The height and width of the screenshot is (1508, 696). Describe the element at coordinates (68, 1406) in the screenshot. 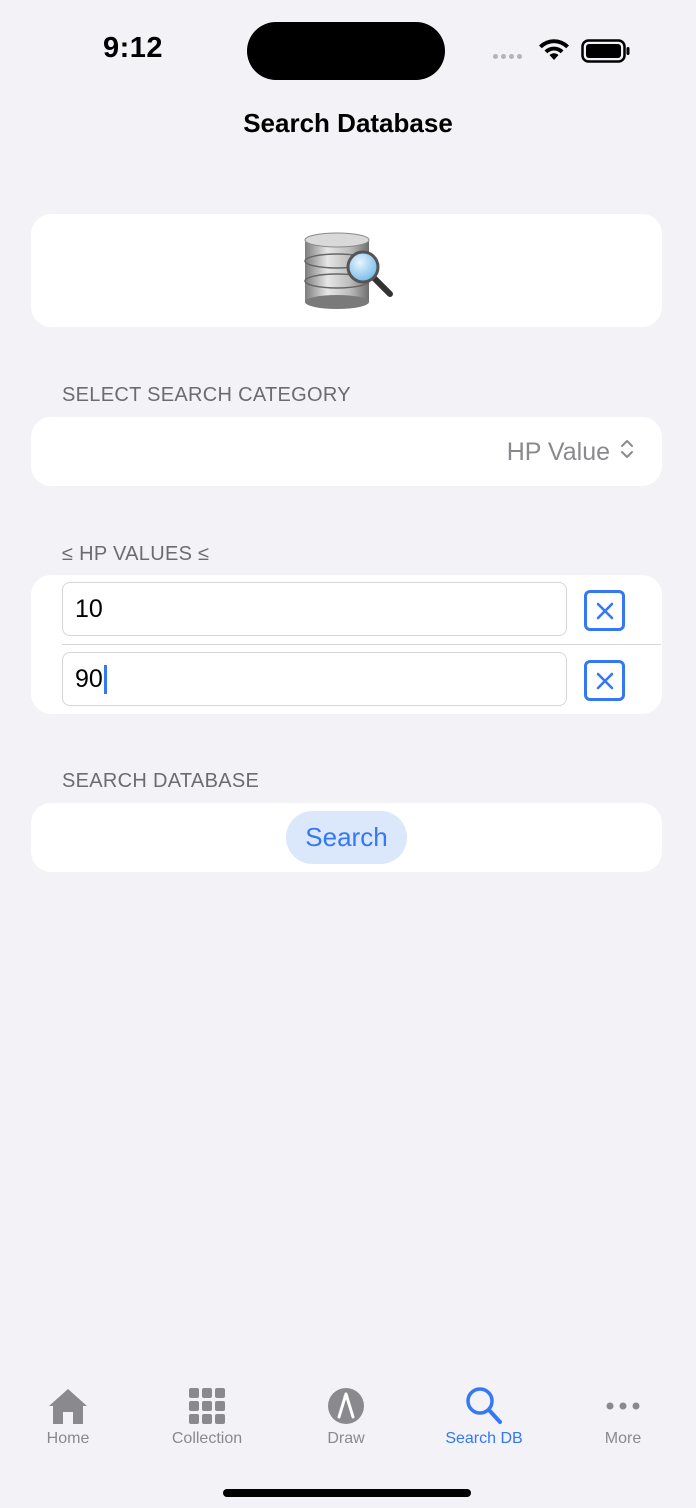

I see `house-icon` at that location.